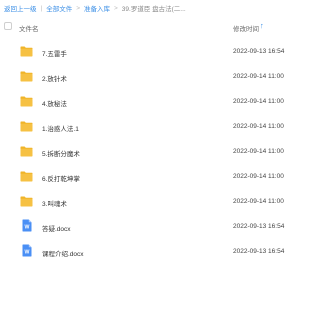 The image size is (320, 317). I want to click on file-name: 4.放秘法, so click(54, 103).